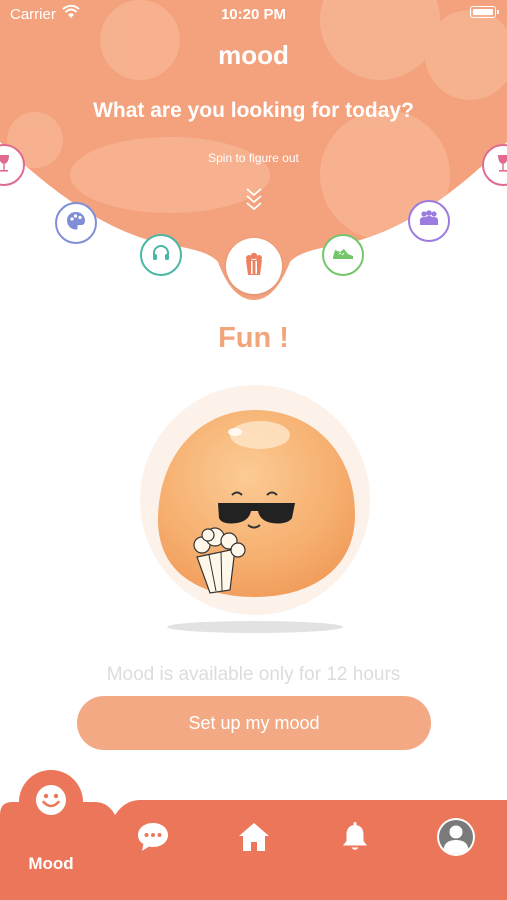 The image size is (507, 900). What do you see at coordinates (253, 55) in the screenshot?
I see `app-title: mood` at bounding box center [253, 55].